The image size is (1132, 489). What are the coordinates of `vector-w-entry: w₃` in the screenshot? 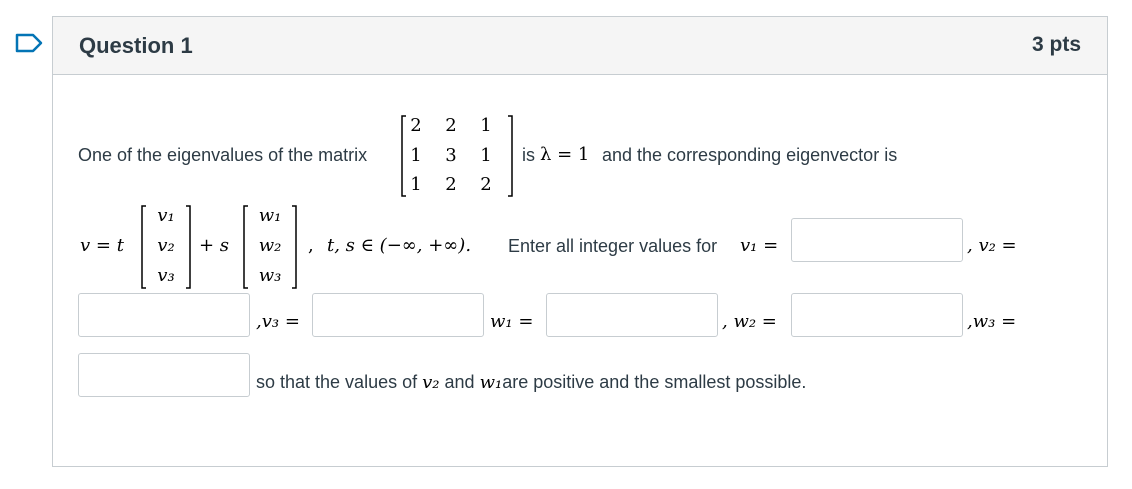 It's located at (270, 275).